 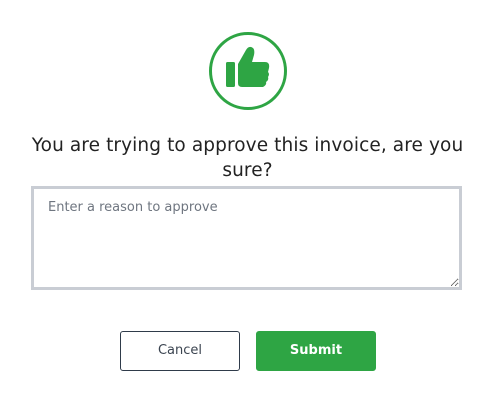 What do you see at coordinates (180, 351) in the screenshot?
I see `cancel-button: Cancel` at bounding box center [180, 351].